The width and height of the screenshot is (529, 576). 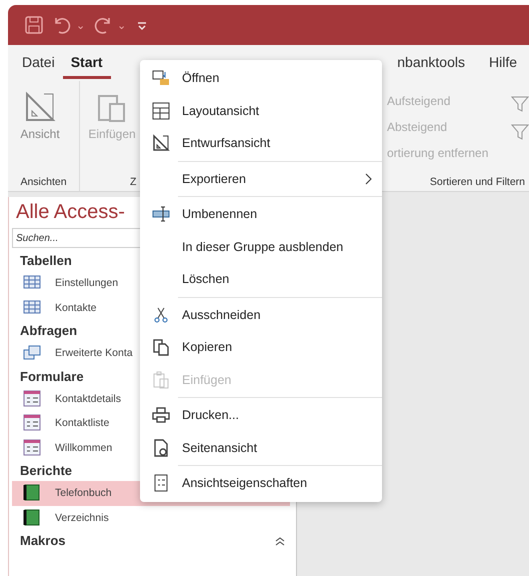 What do you see at coordinates (70, 212) in the screenshot?
I see `pane-title: Alle Access-` at bounding box center [70, 212].